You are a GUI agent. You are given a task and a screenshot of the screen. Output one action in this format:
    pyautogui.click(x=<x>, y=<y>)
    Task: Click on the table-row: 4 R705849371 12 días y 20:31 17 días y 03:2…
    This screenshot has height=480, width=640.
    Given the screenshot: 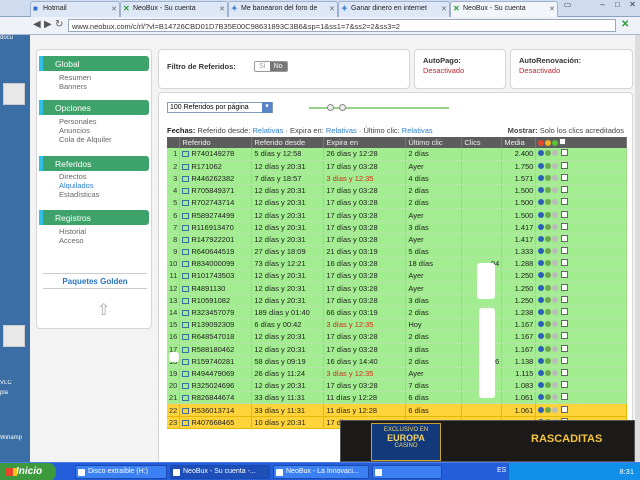 What is the action you would take?
    pyautogui.click(x=397, y=191)
    